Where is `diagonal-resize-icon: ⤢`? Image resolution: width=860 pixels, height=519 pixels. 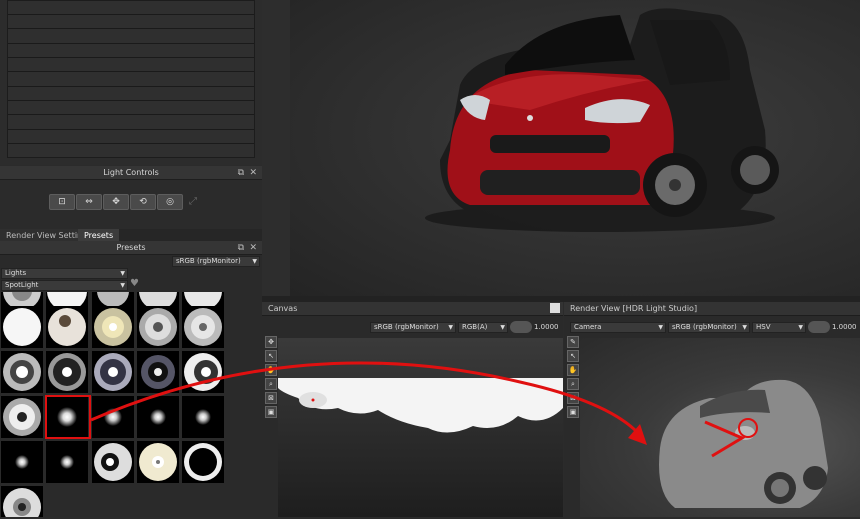 diagonal-resize-icon: ⤢ is located at coordinates (193, 201).